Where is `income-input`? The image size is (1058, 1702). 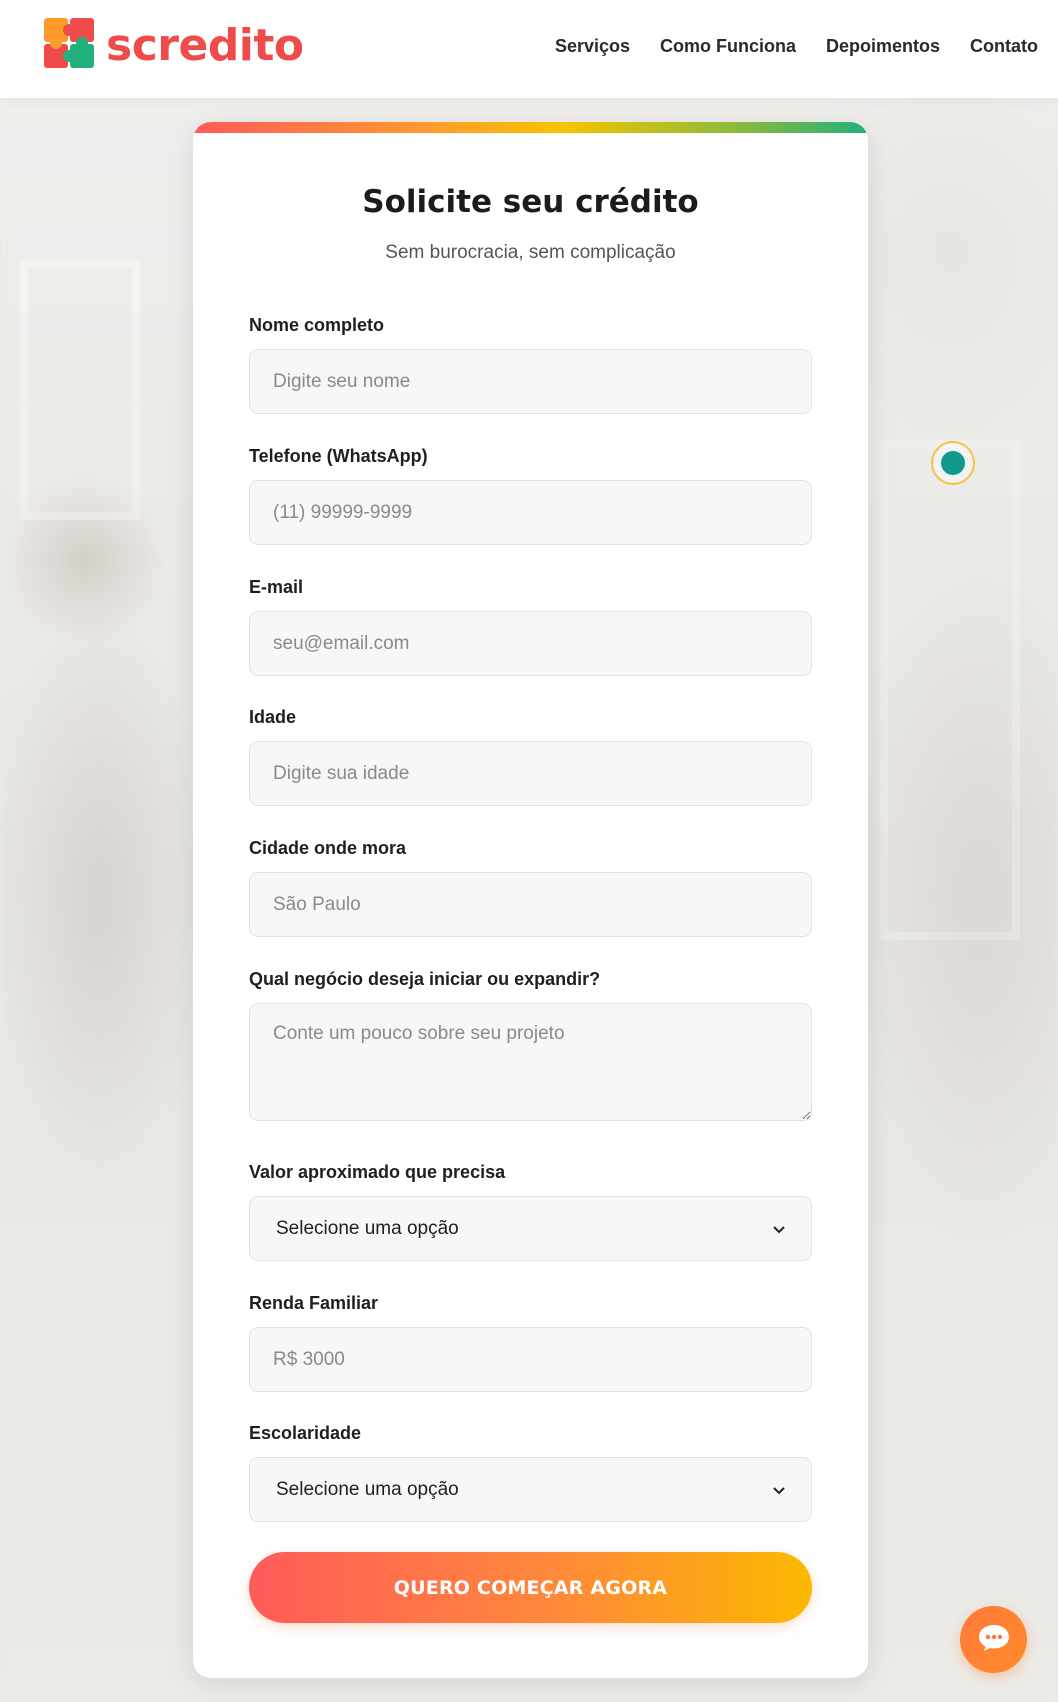 income-input is located at coordinates (530, 1359).